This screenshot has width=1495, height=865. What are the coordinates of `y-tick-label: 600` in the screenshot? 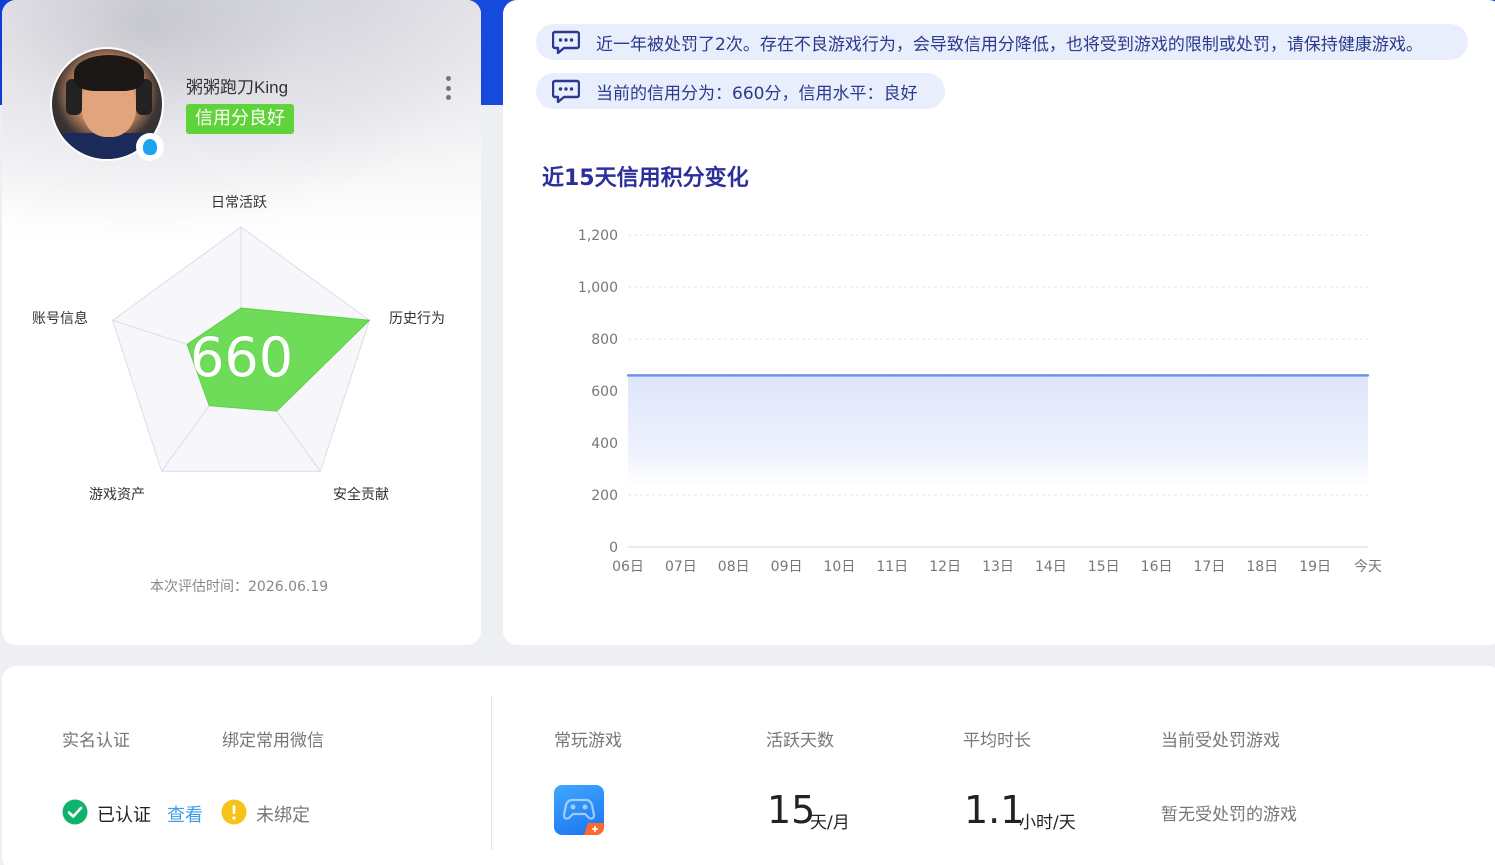 It's located at (604, 392).